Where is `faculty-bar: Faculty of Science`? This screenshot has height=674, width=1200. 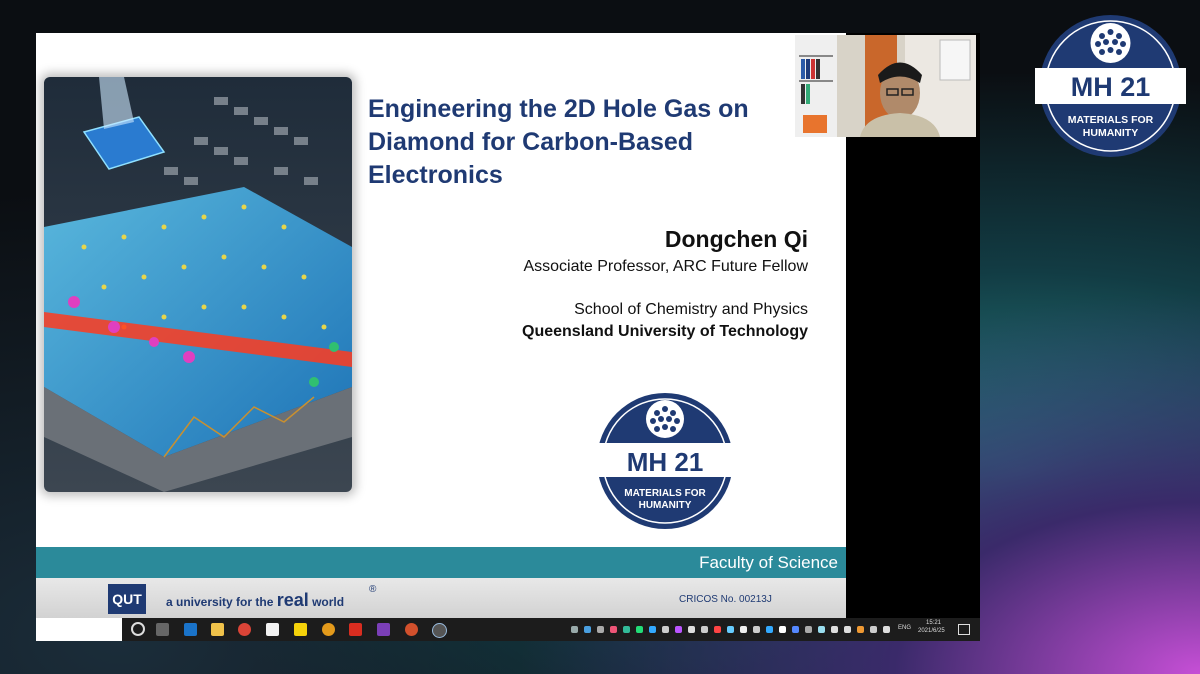
faculty-bar: Faculty of Science is located at coordinates (441, 562).